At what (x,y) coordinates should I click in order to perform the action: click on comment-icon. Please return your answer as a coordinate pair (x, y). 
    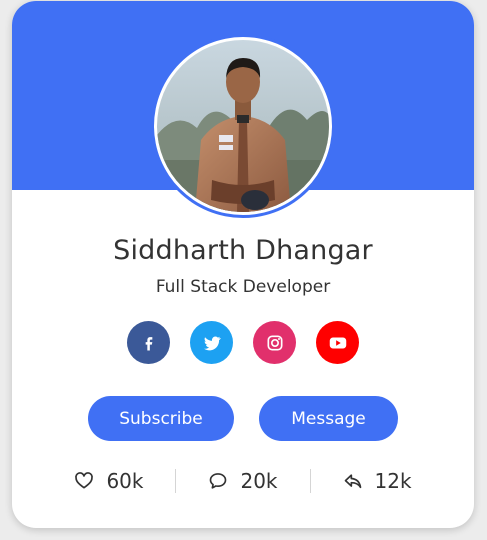
    Looking at the image, I should click on (218, 481).